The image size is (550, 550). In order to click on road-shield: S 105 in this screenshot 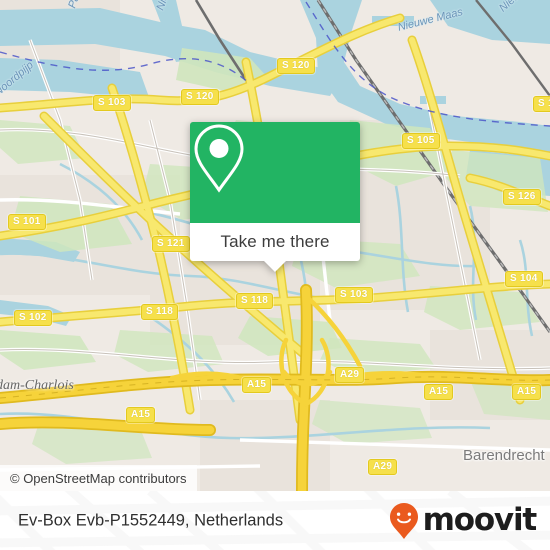, I will do `click(421, 141)`.